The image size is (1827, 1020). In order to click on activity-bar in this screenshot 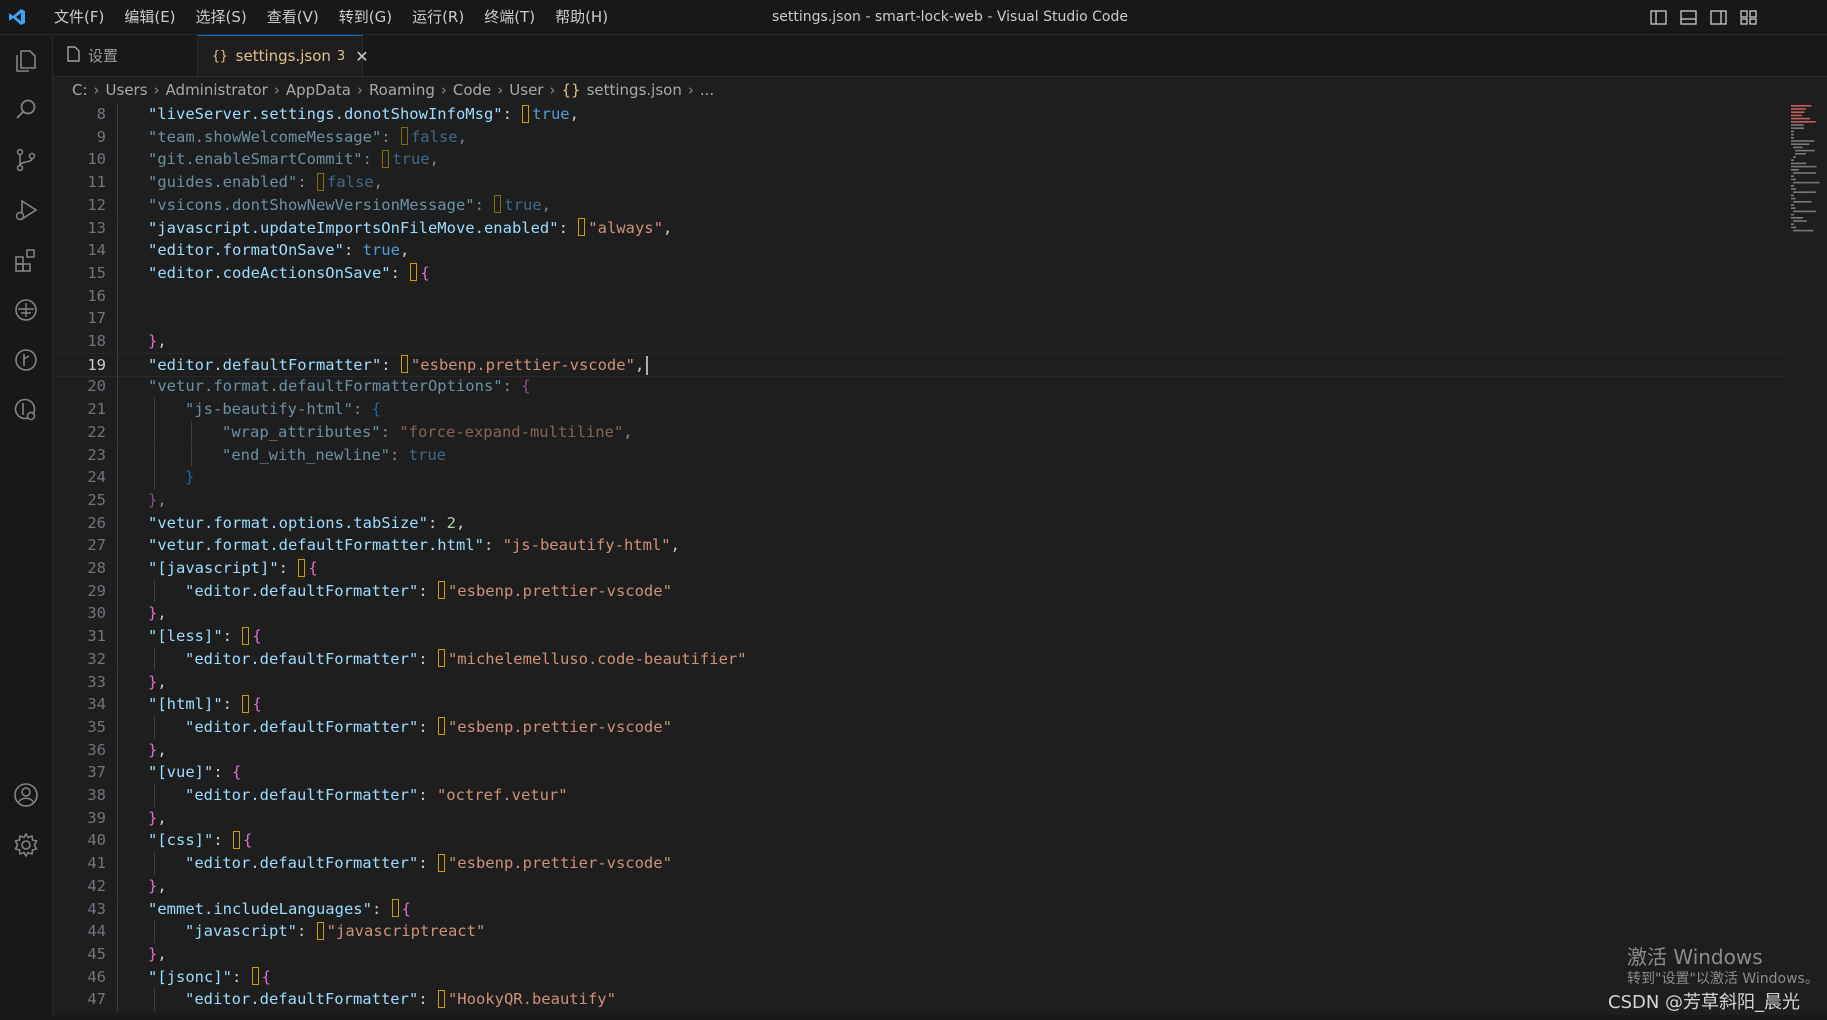, I will do `click(26, 527)`.